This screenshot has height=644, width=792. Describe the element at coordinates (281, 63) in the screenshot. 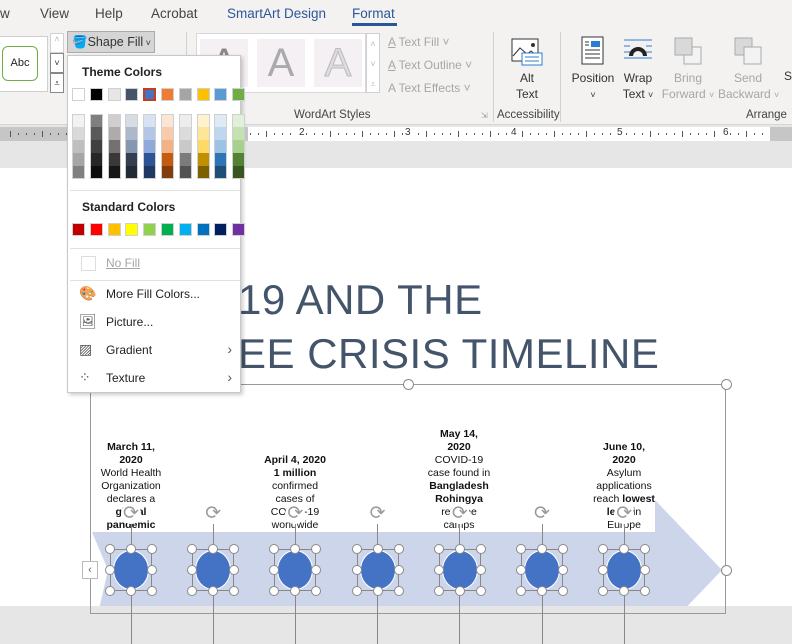

I see `wordart-style-2: A` at that location.